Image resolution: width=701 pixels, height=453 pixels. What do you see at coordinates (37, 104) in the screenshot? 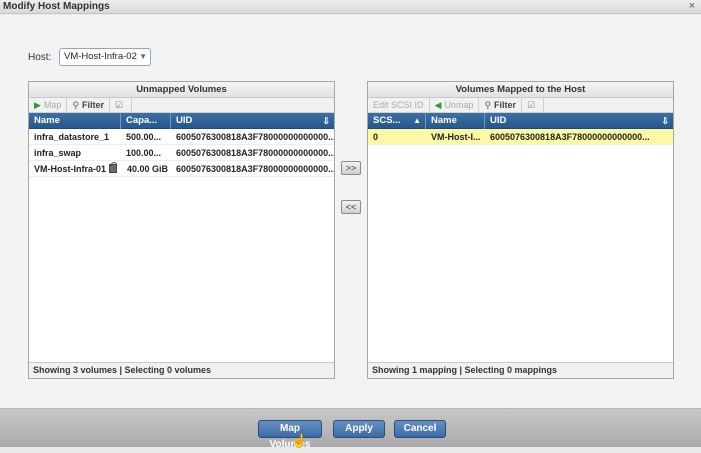
I see `arrow-right-icon: ▶` at bounding box center [37, 104].